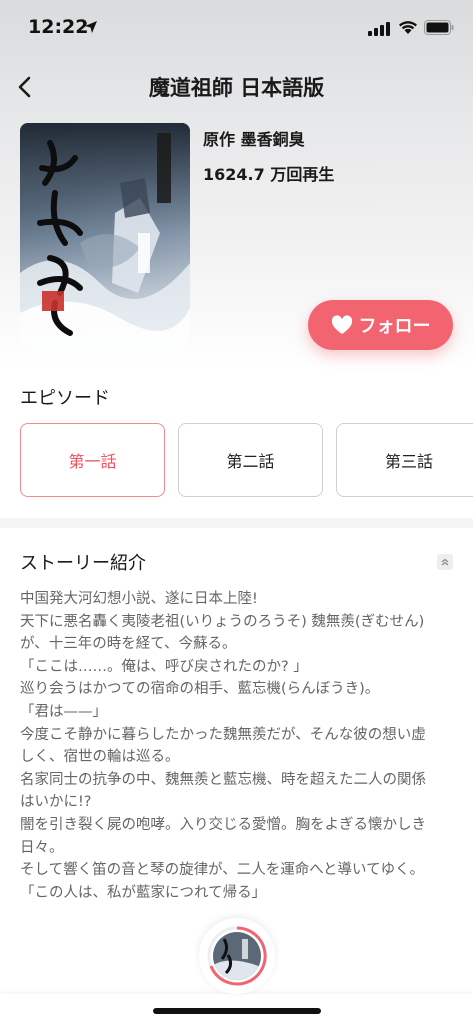 The height and width of the screenshot is (1024, 473). What do you see at coordinates (379, 29) in the screenshot?
I see `signal-icon` at bounding box center [379, 29].